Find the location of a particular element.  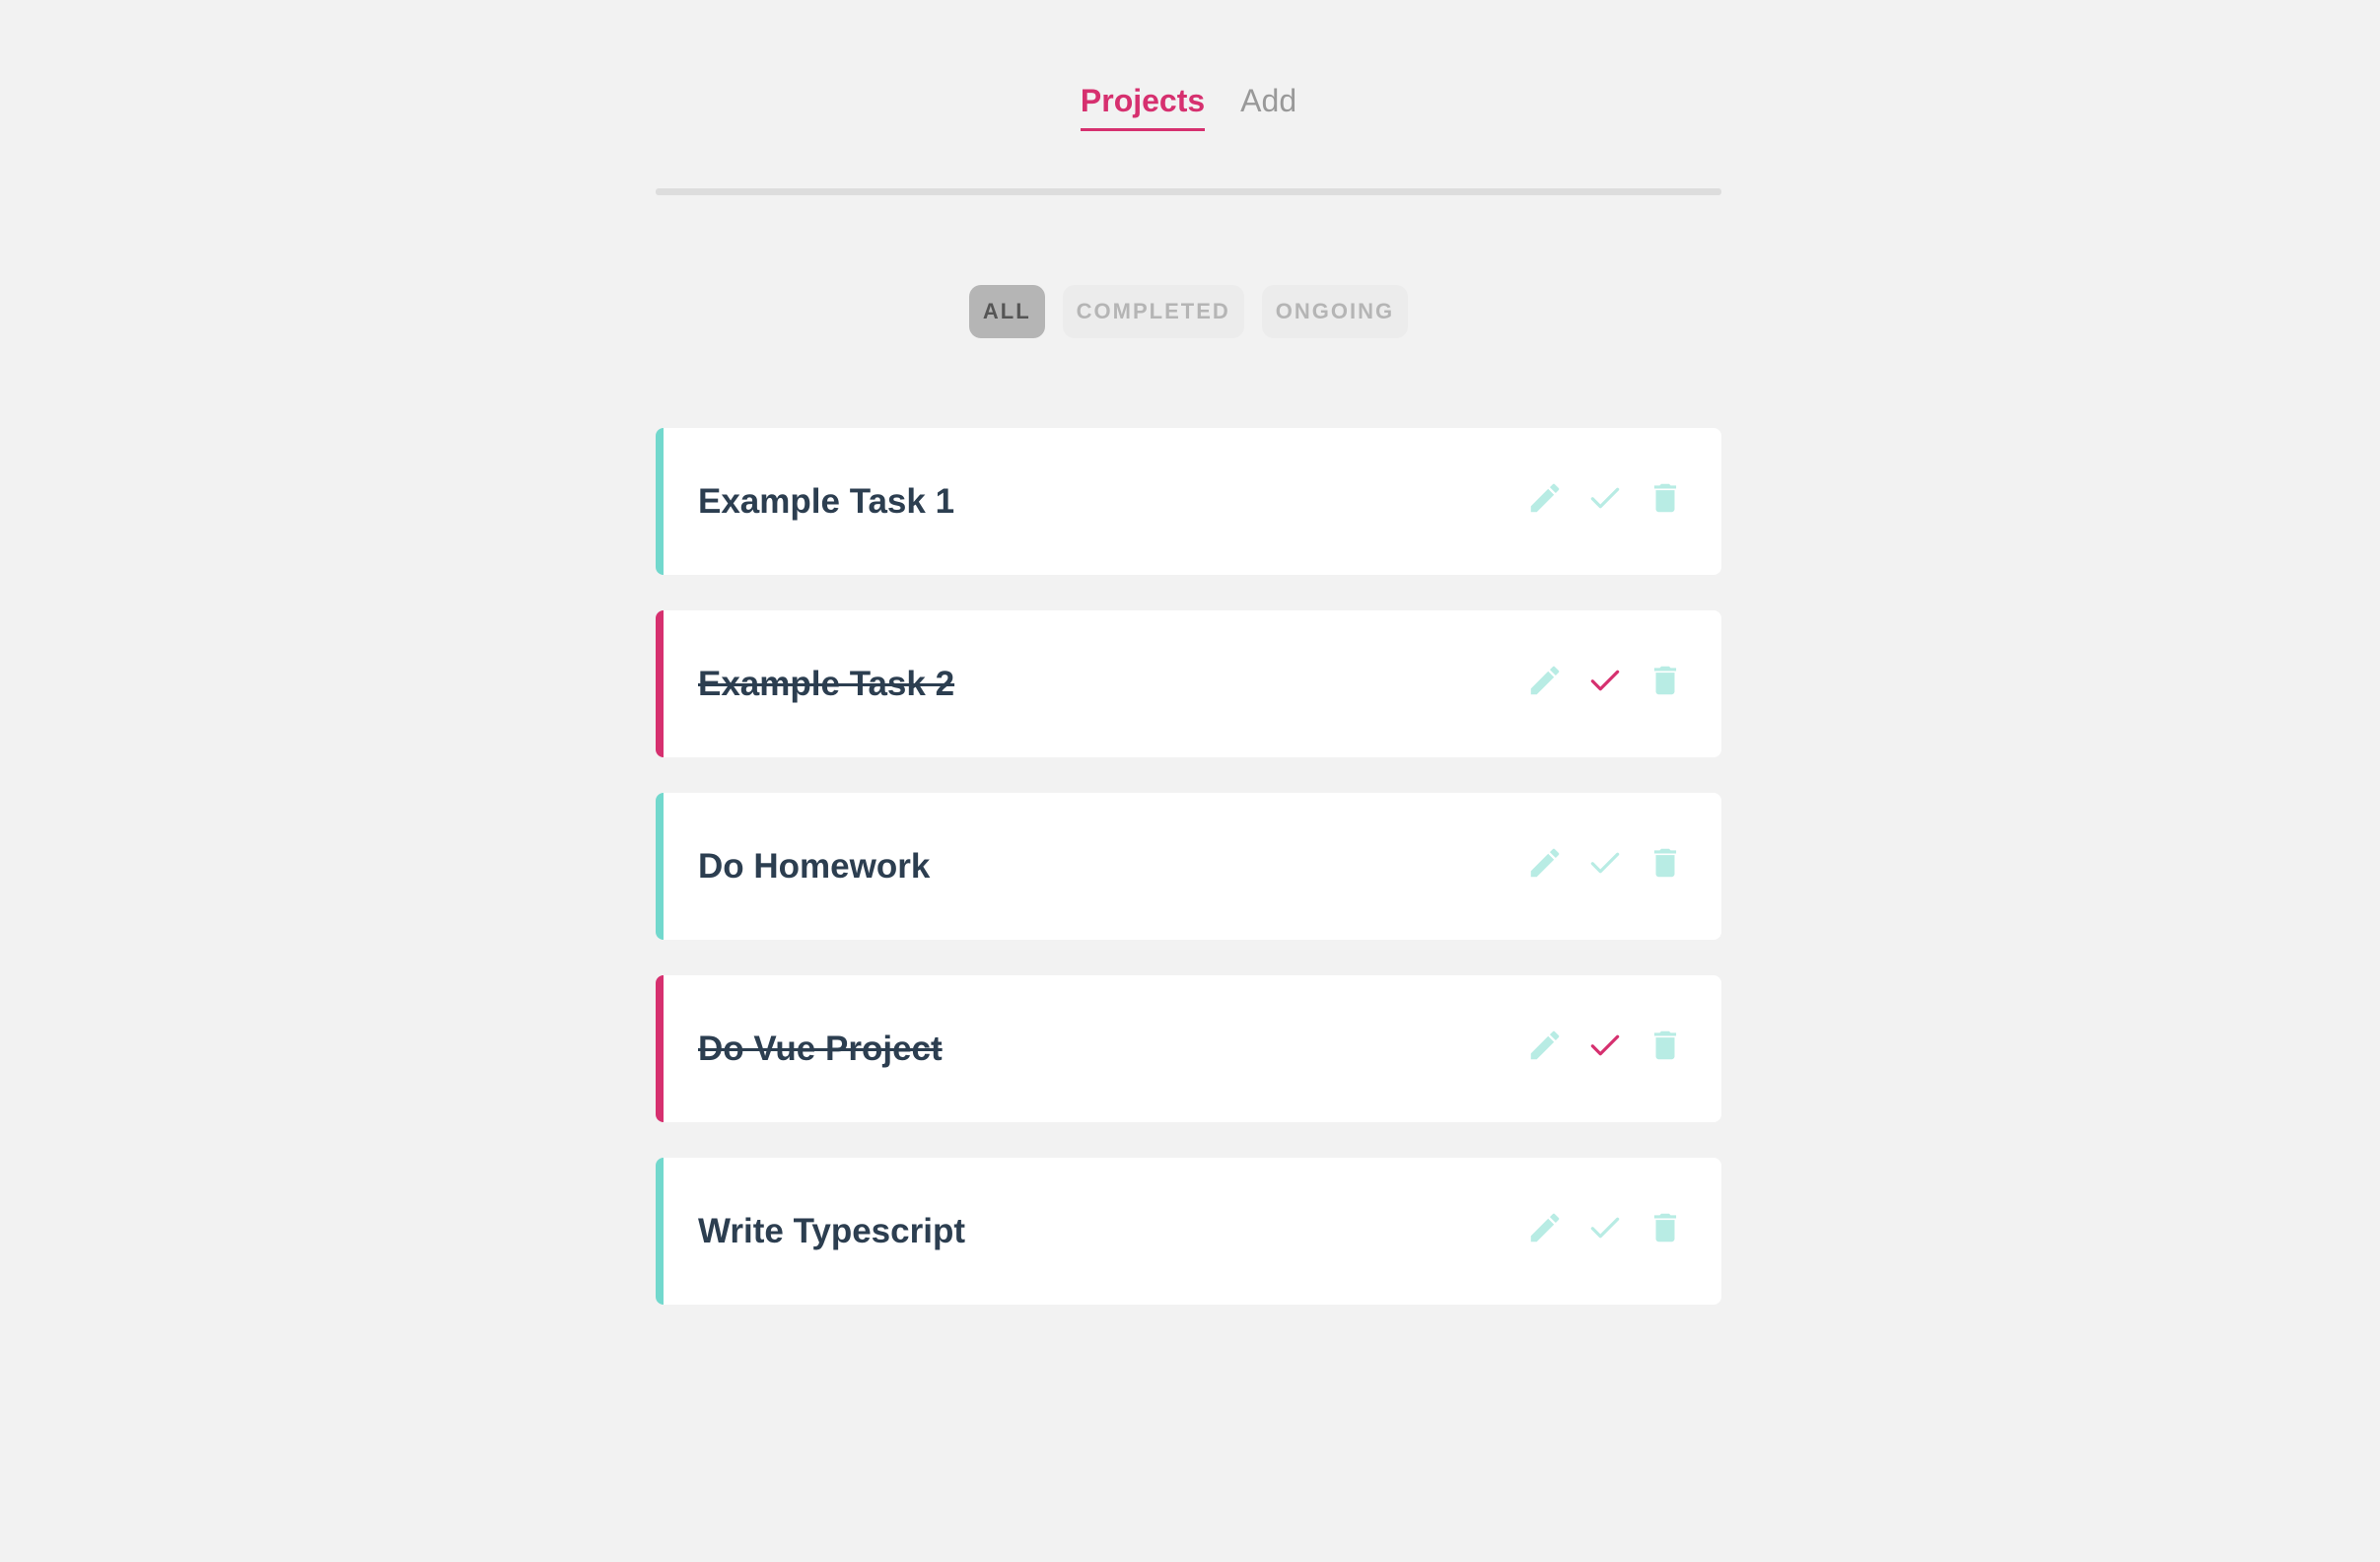

filter-completed-button: COMPLETED is located at coordinates (1153, 311).